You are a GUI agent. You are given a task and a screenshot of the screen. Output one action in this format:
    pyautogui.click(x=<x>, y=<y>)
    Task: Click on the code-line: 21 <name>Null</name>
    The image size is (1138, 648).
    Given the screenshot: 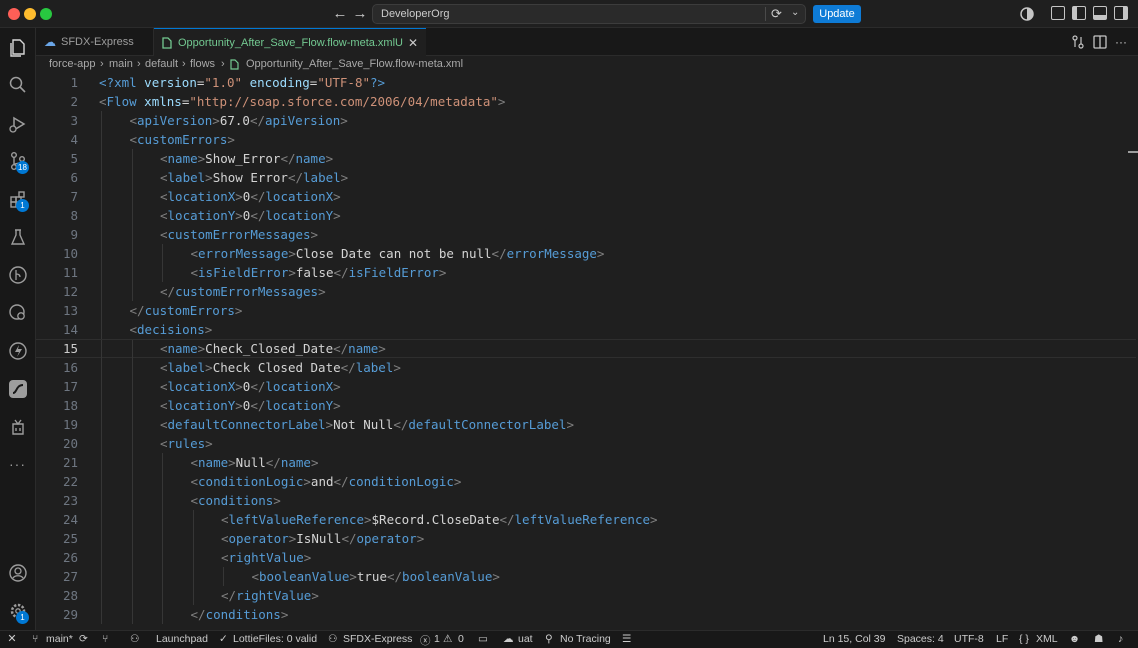 What is the action you would take?
    pyautogui.click(x=586, y=462)
    